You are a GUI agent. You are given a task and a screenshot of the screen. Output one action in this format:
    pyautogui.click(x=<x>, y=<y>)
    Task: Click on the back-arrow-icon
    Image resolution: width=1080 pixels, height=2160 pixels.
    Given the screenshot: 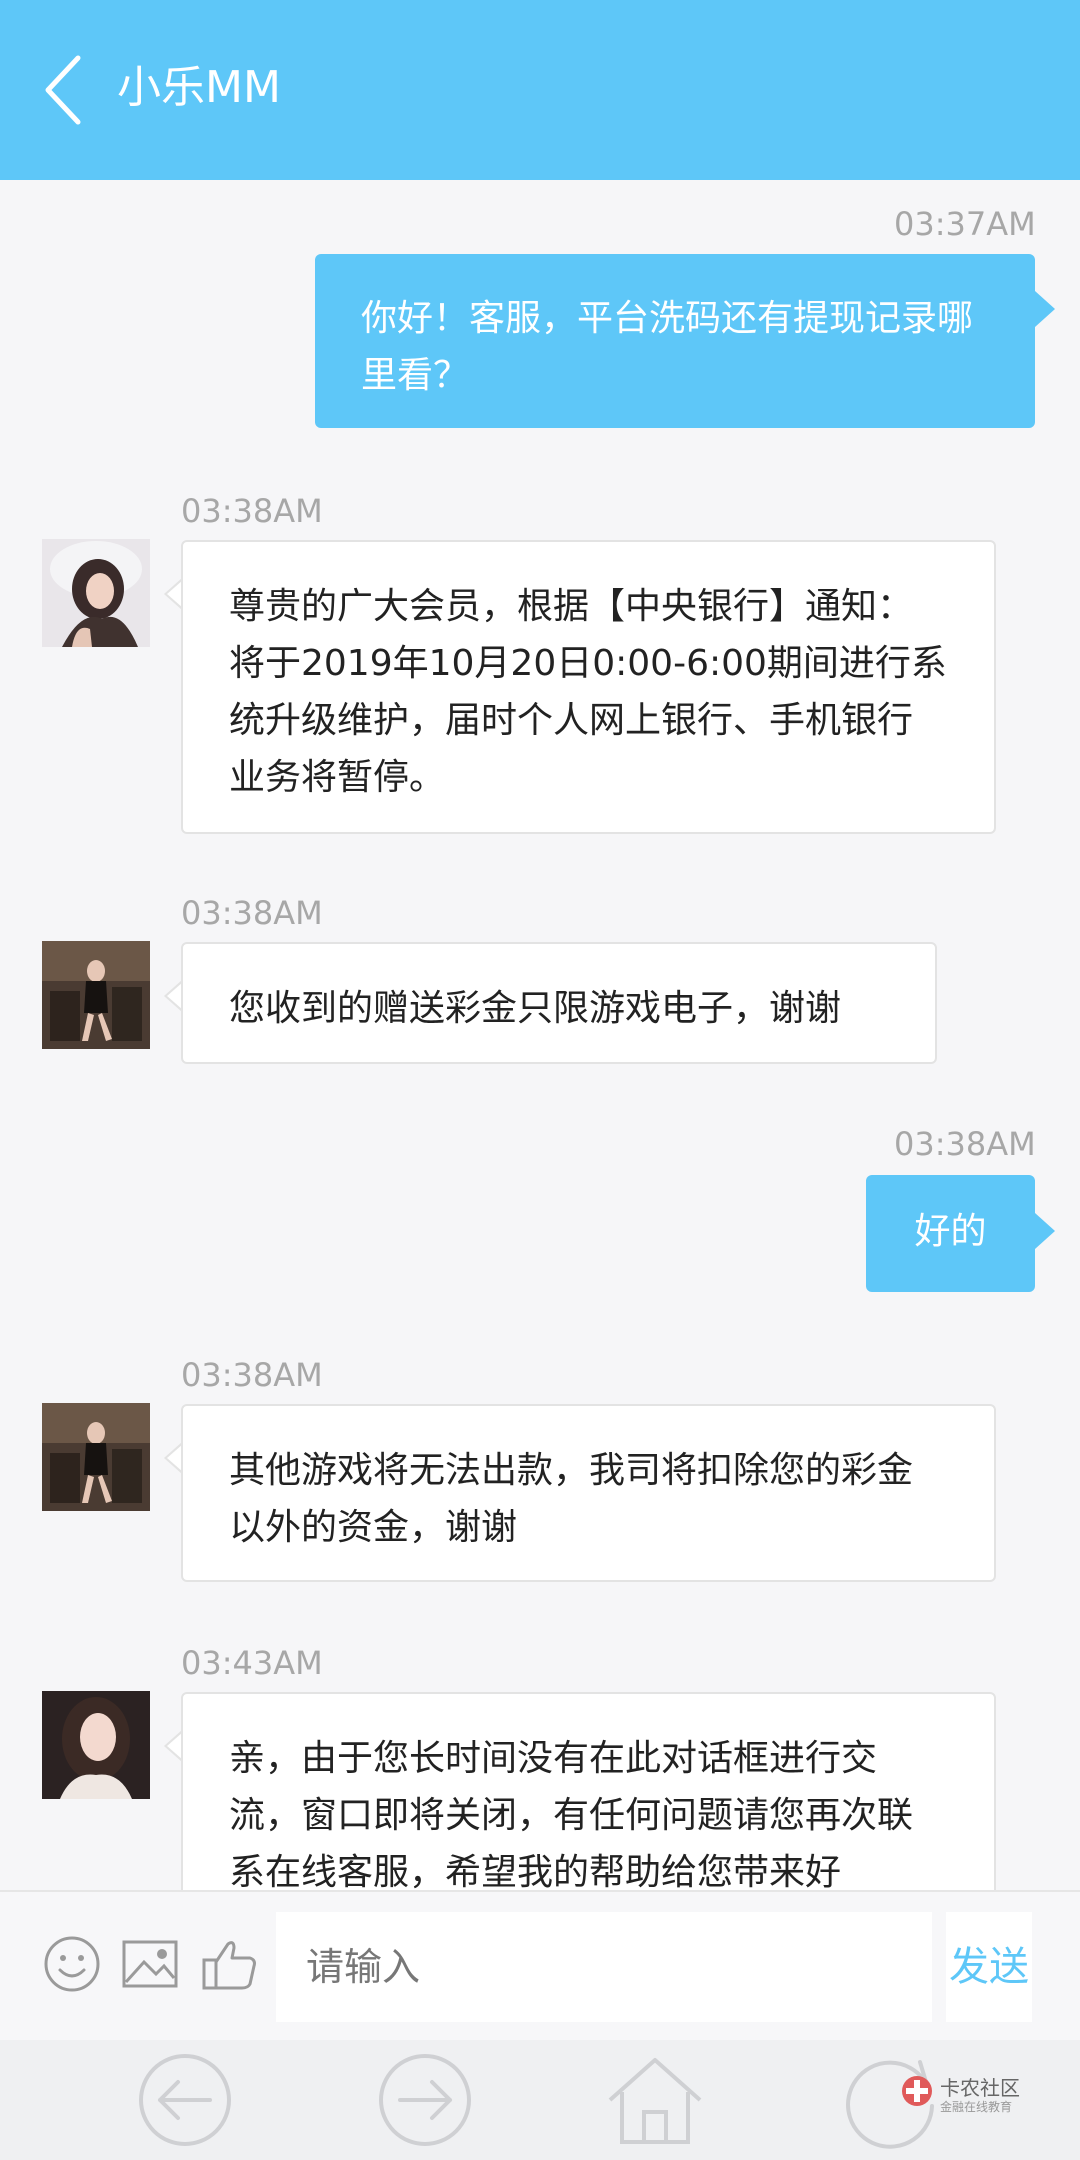 What is the action you would take?
    pyautogui.click(x=65, y=90)
    